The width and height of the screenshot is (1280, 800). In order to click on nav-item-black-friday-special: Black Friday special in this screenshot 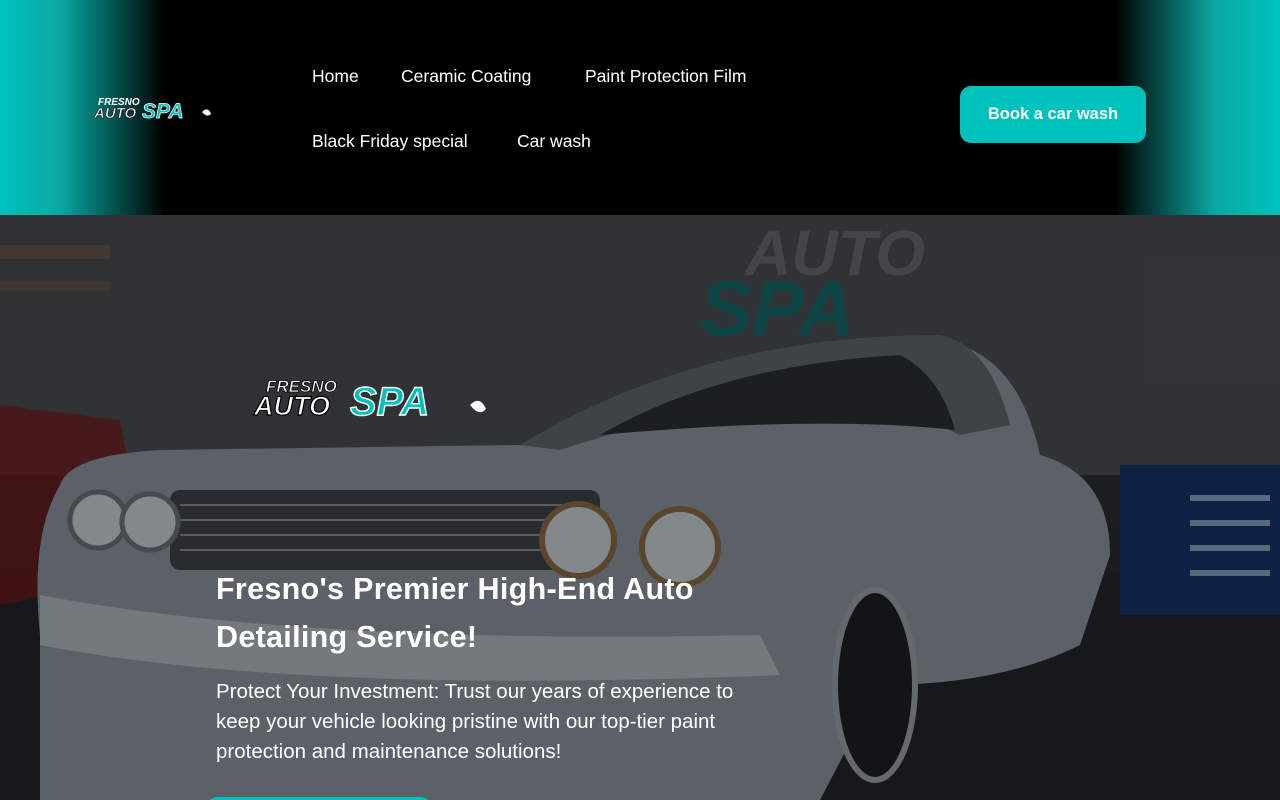, I will do `click(390, 141)`.